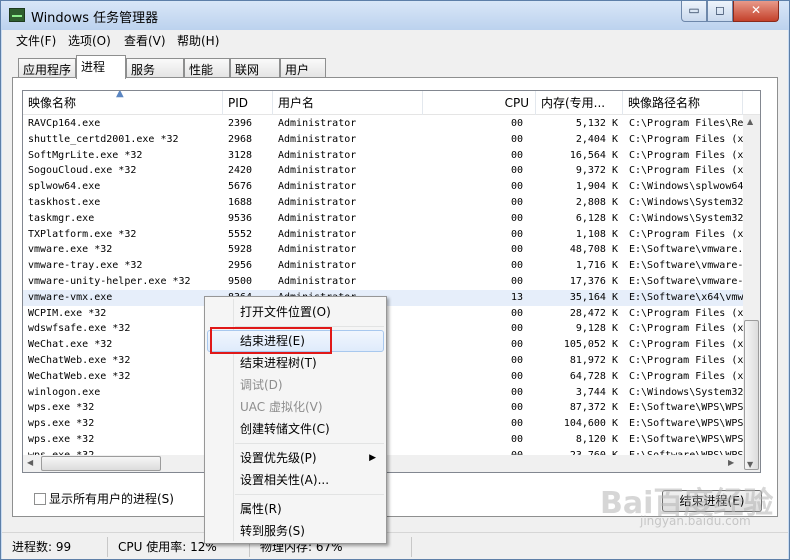 The height and width of the screenshot is (560, 790). Describe the element at coordinates (596, 266) in the screenshot. I see `cell-memory: 1,716 K` at that location.